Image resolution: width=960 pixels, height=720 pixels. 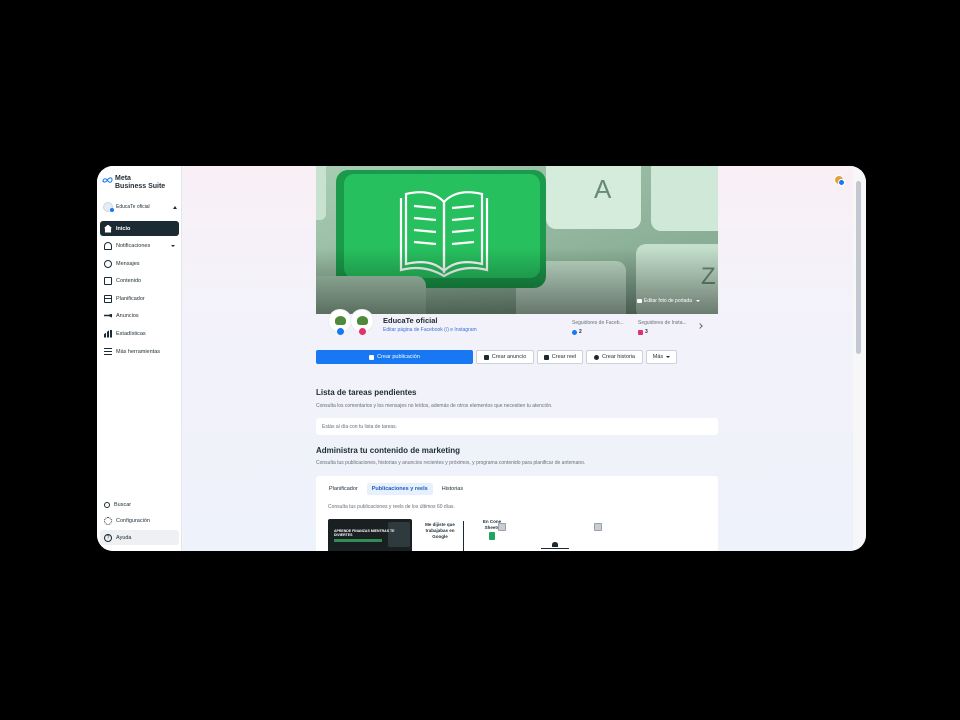 I want to click on post-thumbnail-text: Me dijiste que trabajabas en Google, so click(x=440, y=530).